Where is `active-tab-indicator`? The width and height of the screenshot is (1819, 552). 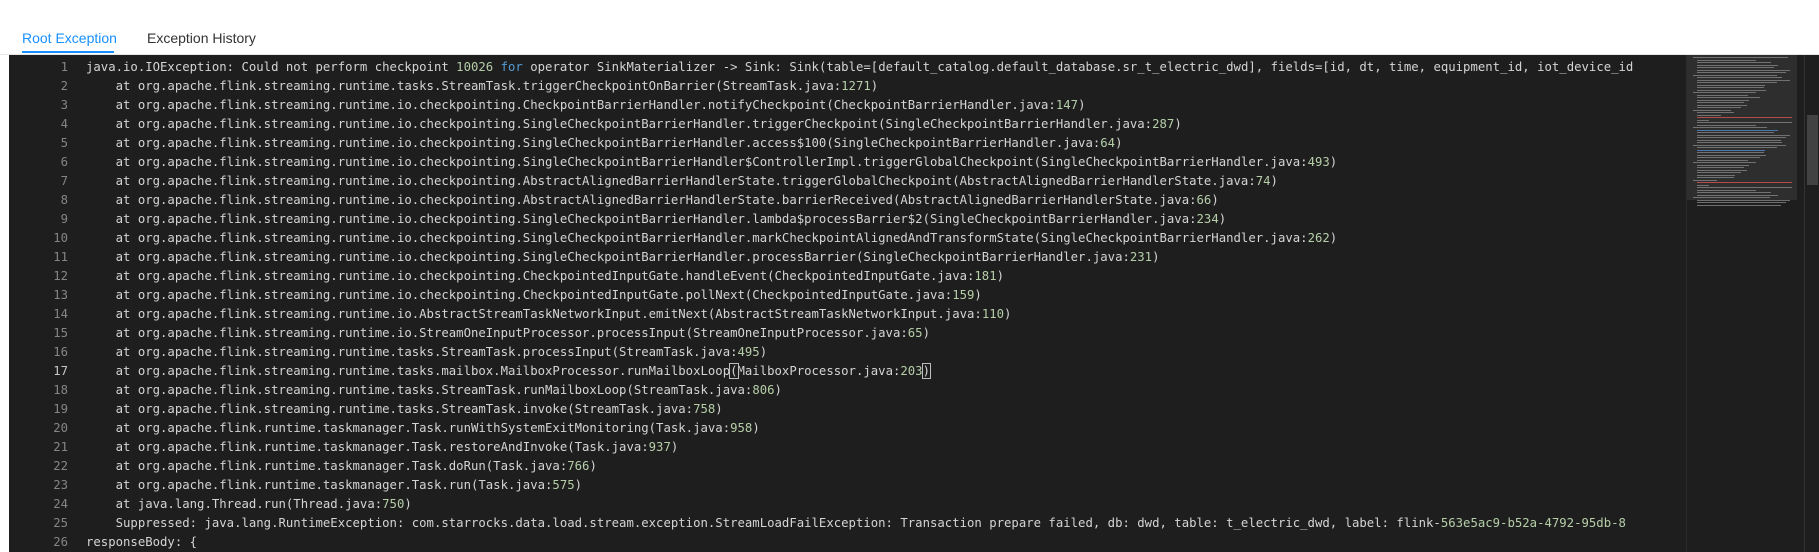 active-tab-indicator is located at coordinates (68, 52).